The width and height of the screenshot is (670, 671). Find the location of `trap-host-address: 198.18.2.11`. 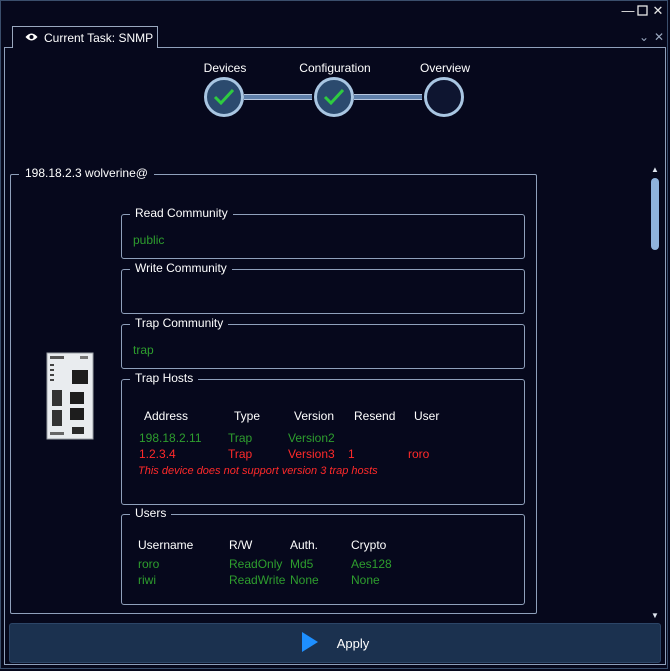

trap-host-address: 198.18.2.11 is located at coordinates (170, 438).